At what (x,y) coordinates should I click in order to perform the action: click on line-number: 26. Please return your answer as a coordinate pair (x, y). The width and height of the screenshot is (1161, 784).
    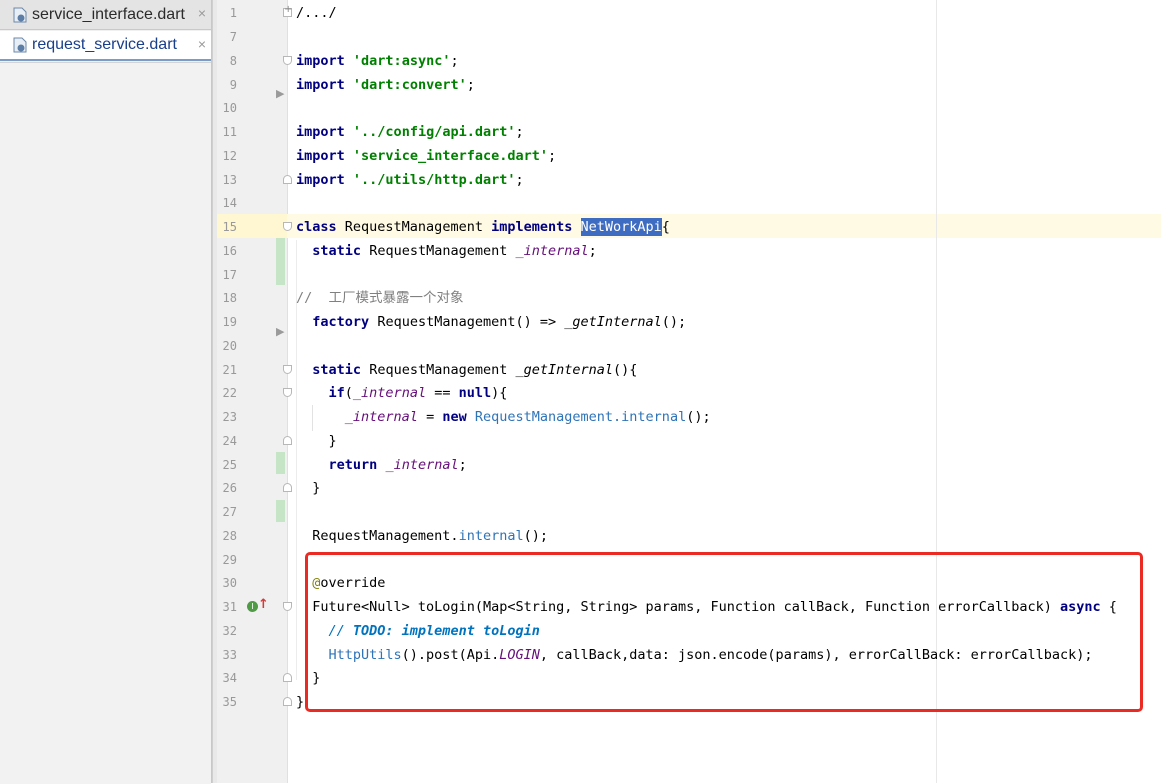
    Looking at the image, I should click on (229, 488).